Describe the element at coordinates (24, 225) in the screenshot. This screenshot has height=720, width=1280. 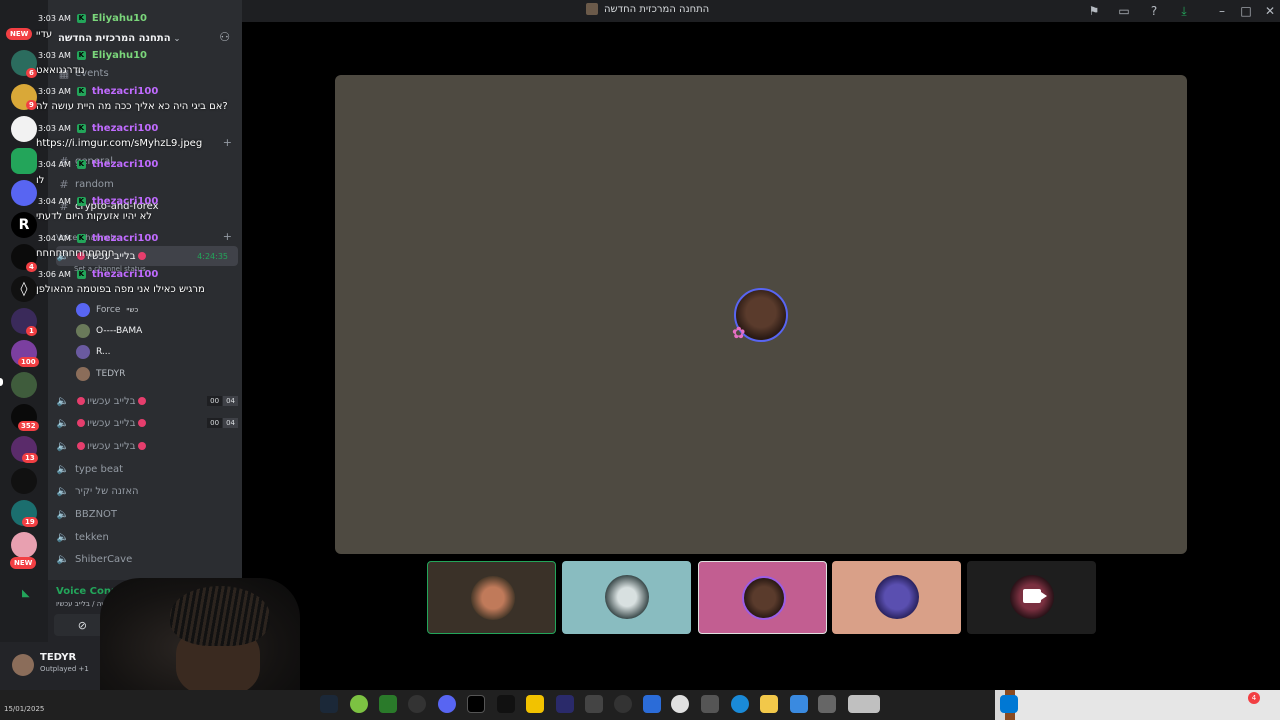
I see `server-icon: R` at that location.